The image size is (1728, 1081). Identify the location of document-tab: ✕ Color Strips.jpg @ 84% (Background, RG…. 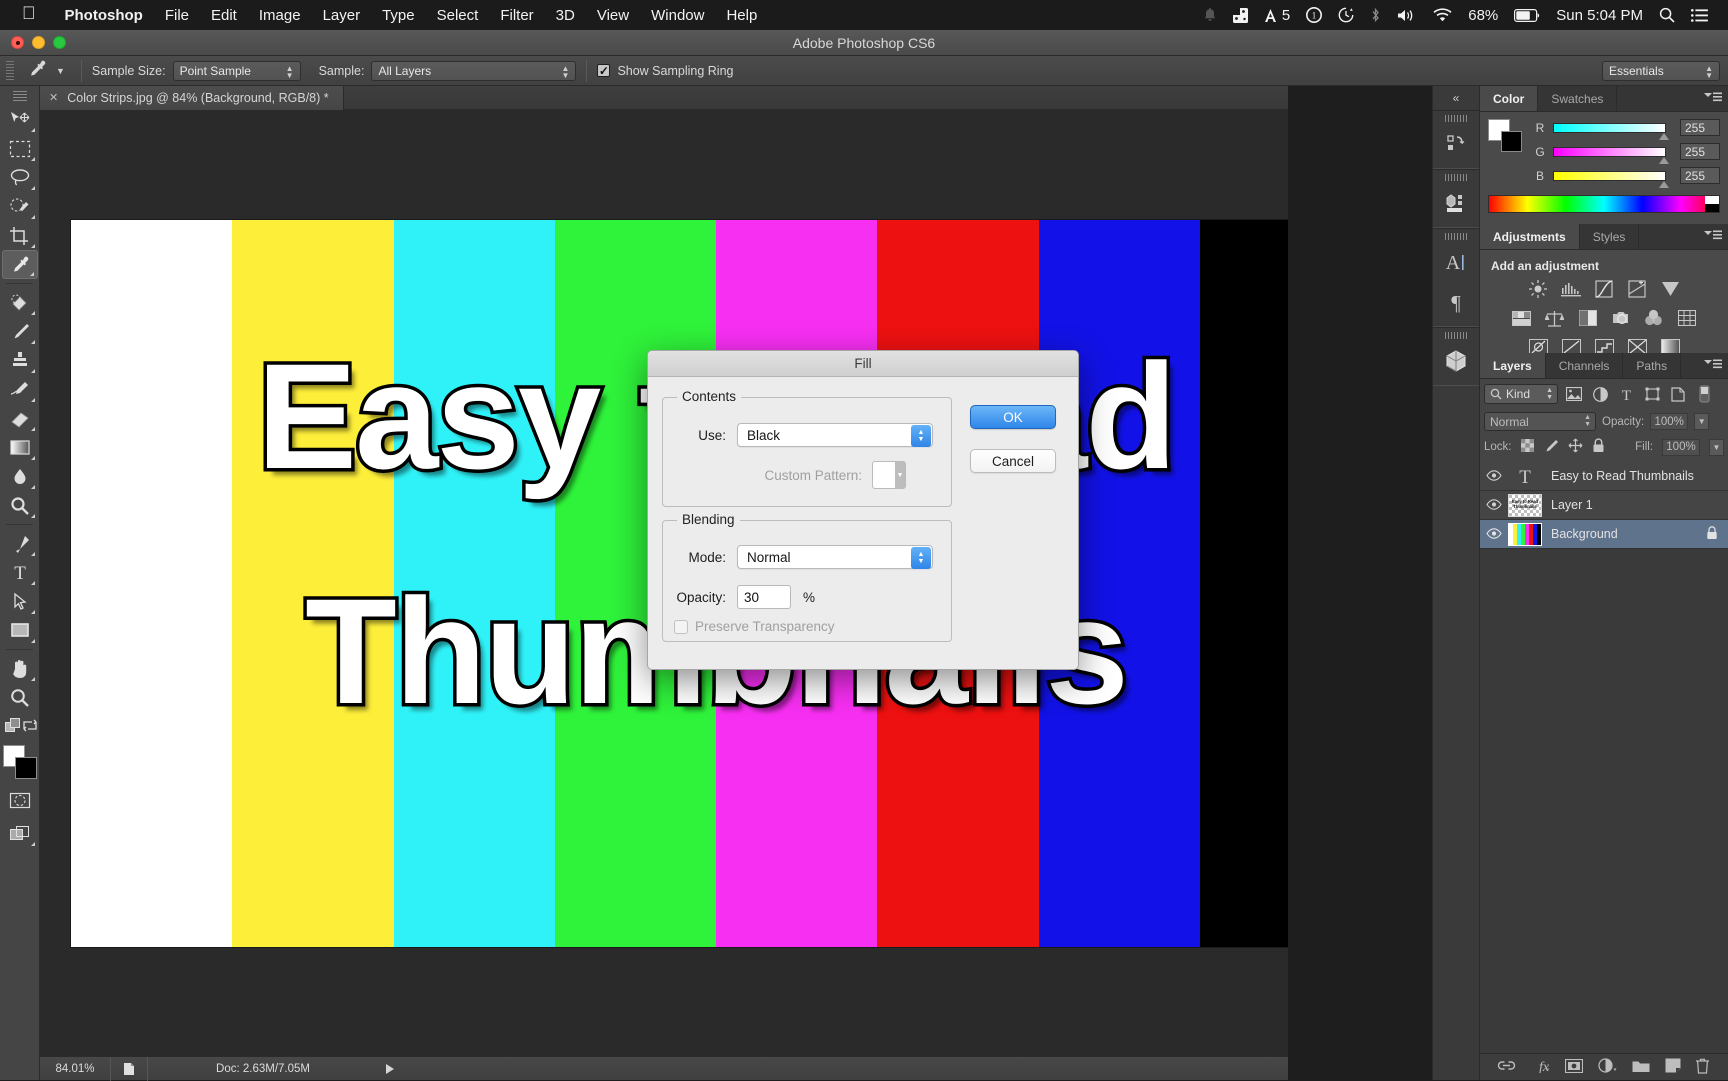
(192, 98).